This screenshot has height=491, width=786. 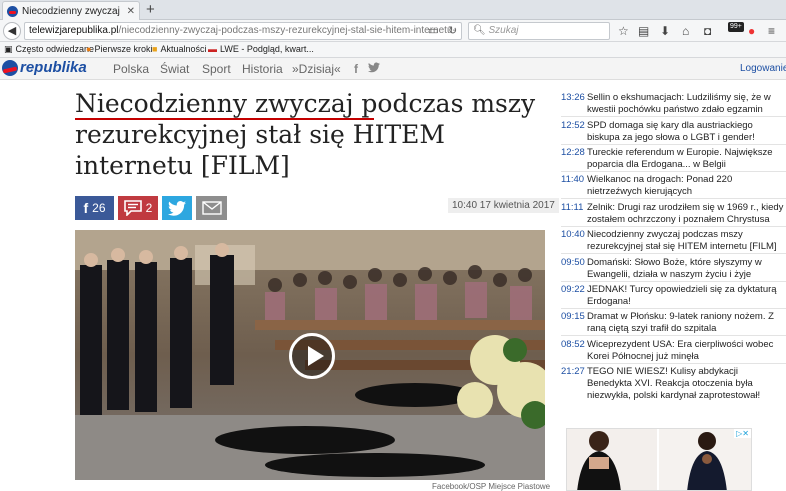 What do you see at coordinates (643, 31) in the screenshot?
I see `clipboard-icon: ▤` at bounding box center [643, 31].